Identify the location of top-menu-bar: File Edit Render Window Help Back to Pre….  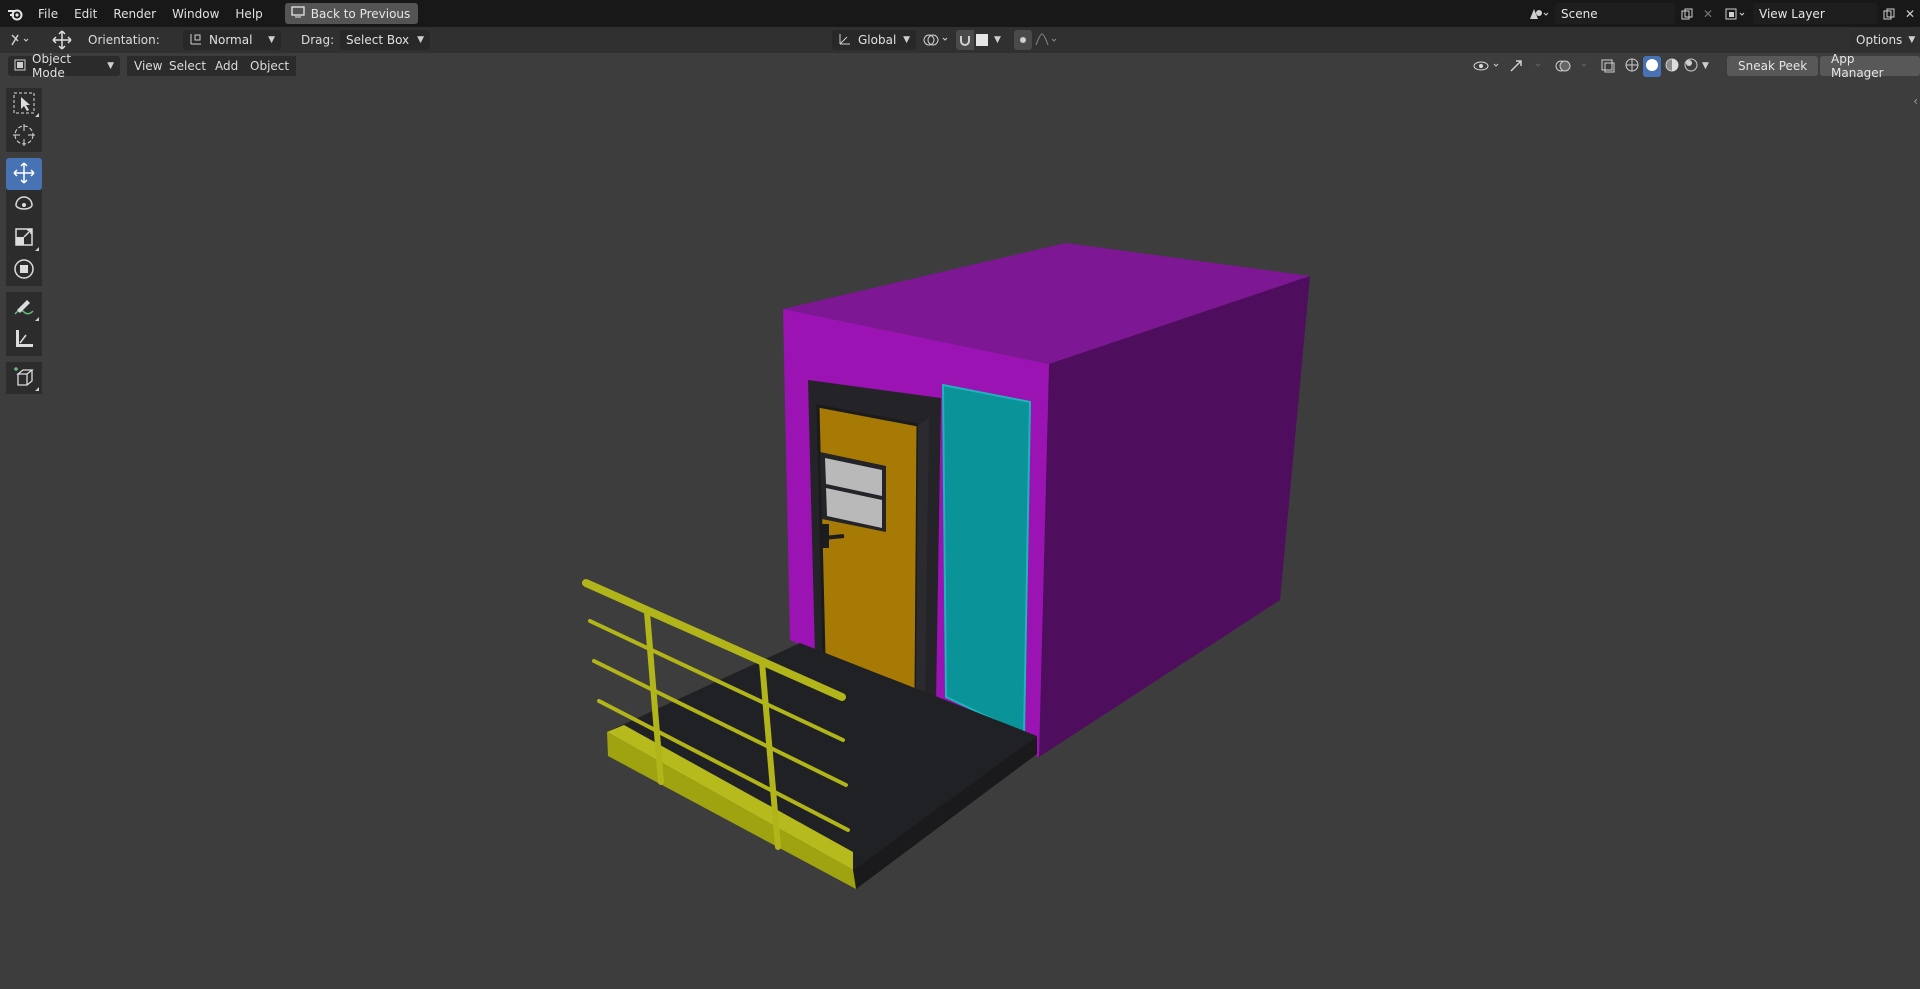
(960, 13).